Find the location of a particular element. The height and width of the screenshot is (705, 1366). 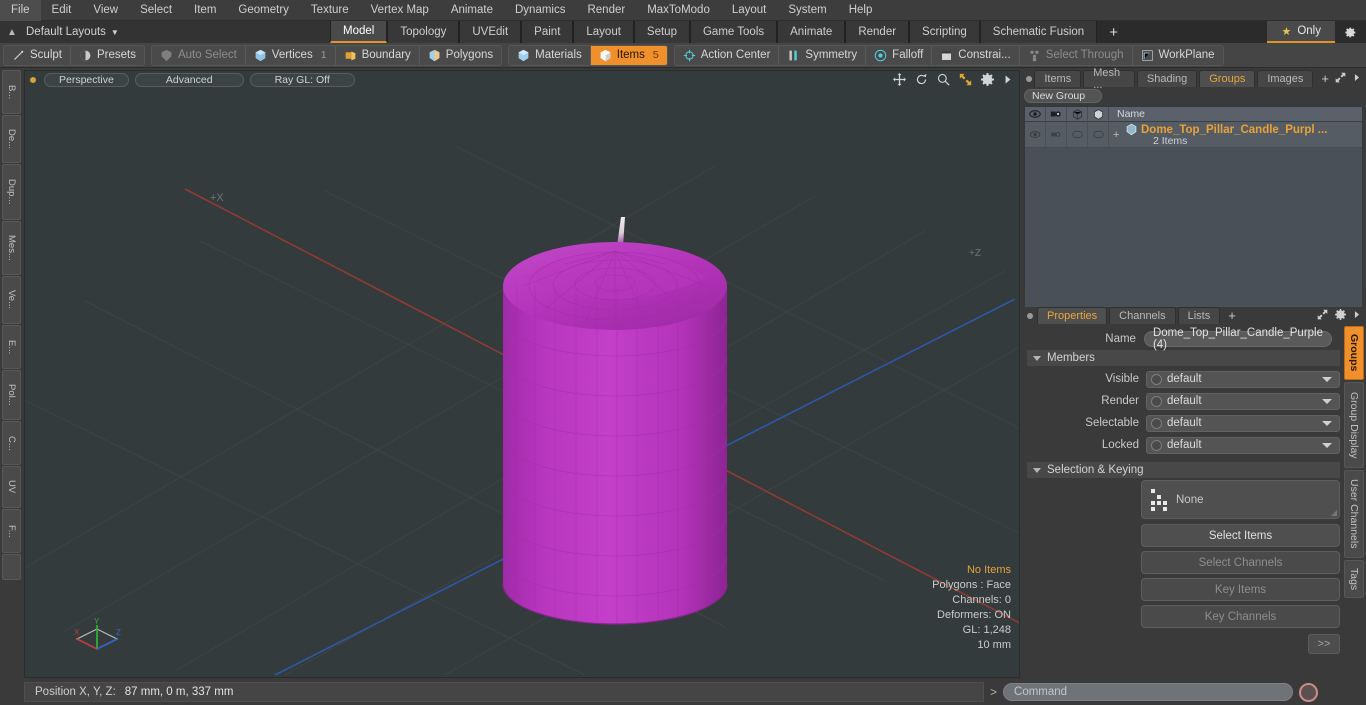

new-group-button: New Group is located at coordinates (1063, 96).